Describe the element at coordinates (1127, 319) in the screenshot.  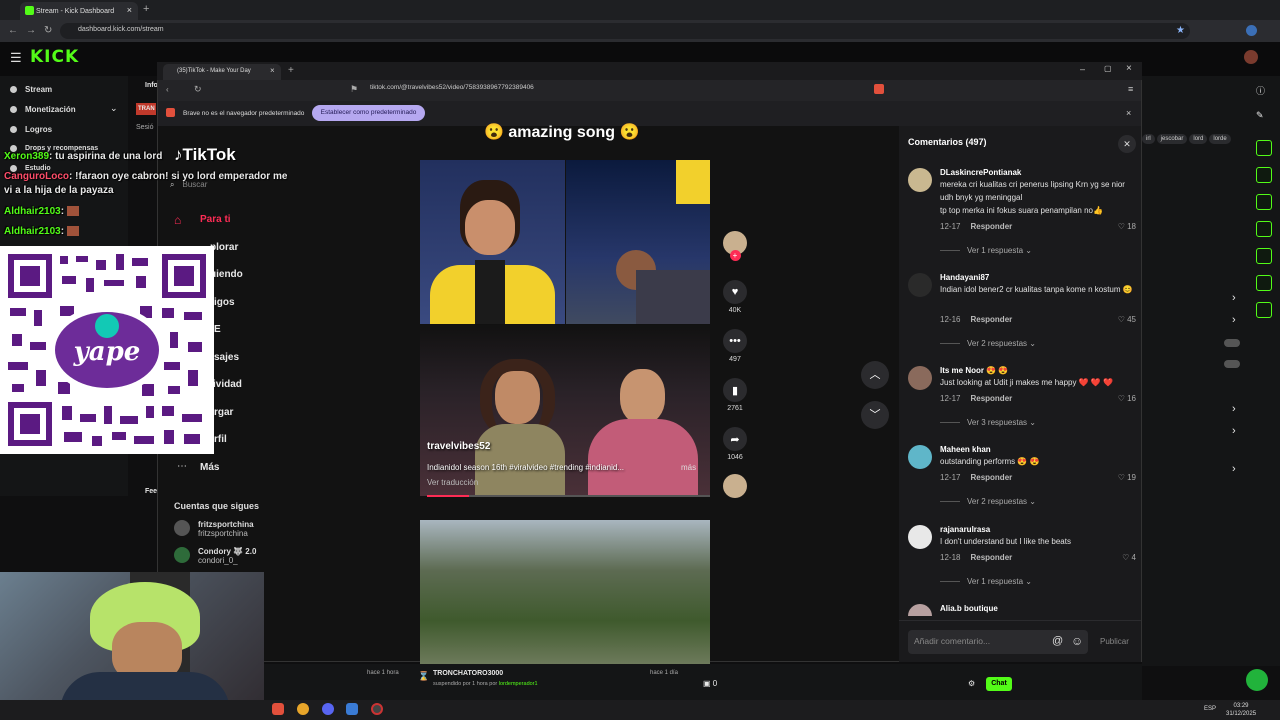
I see `comment-like: ♡ 45` at that location.